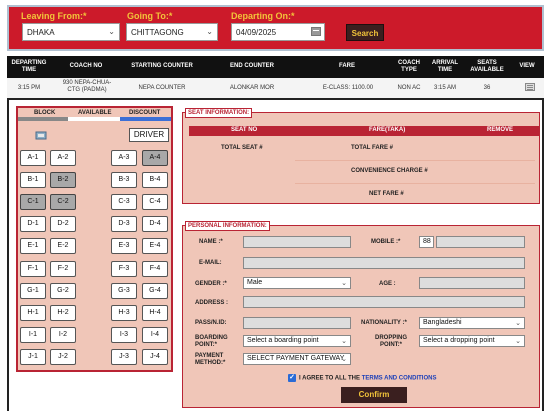 The image size is (550, 411). Describe the element at coordinates (124, 335) in the screenshot. I see `seat-i-3: I-3` at that location.